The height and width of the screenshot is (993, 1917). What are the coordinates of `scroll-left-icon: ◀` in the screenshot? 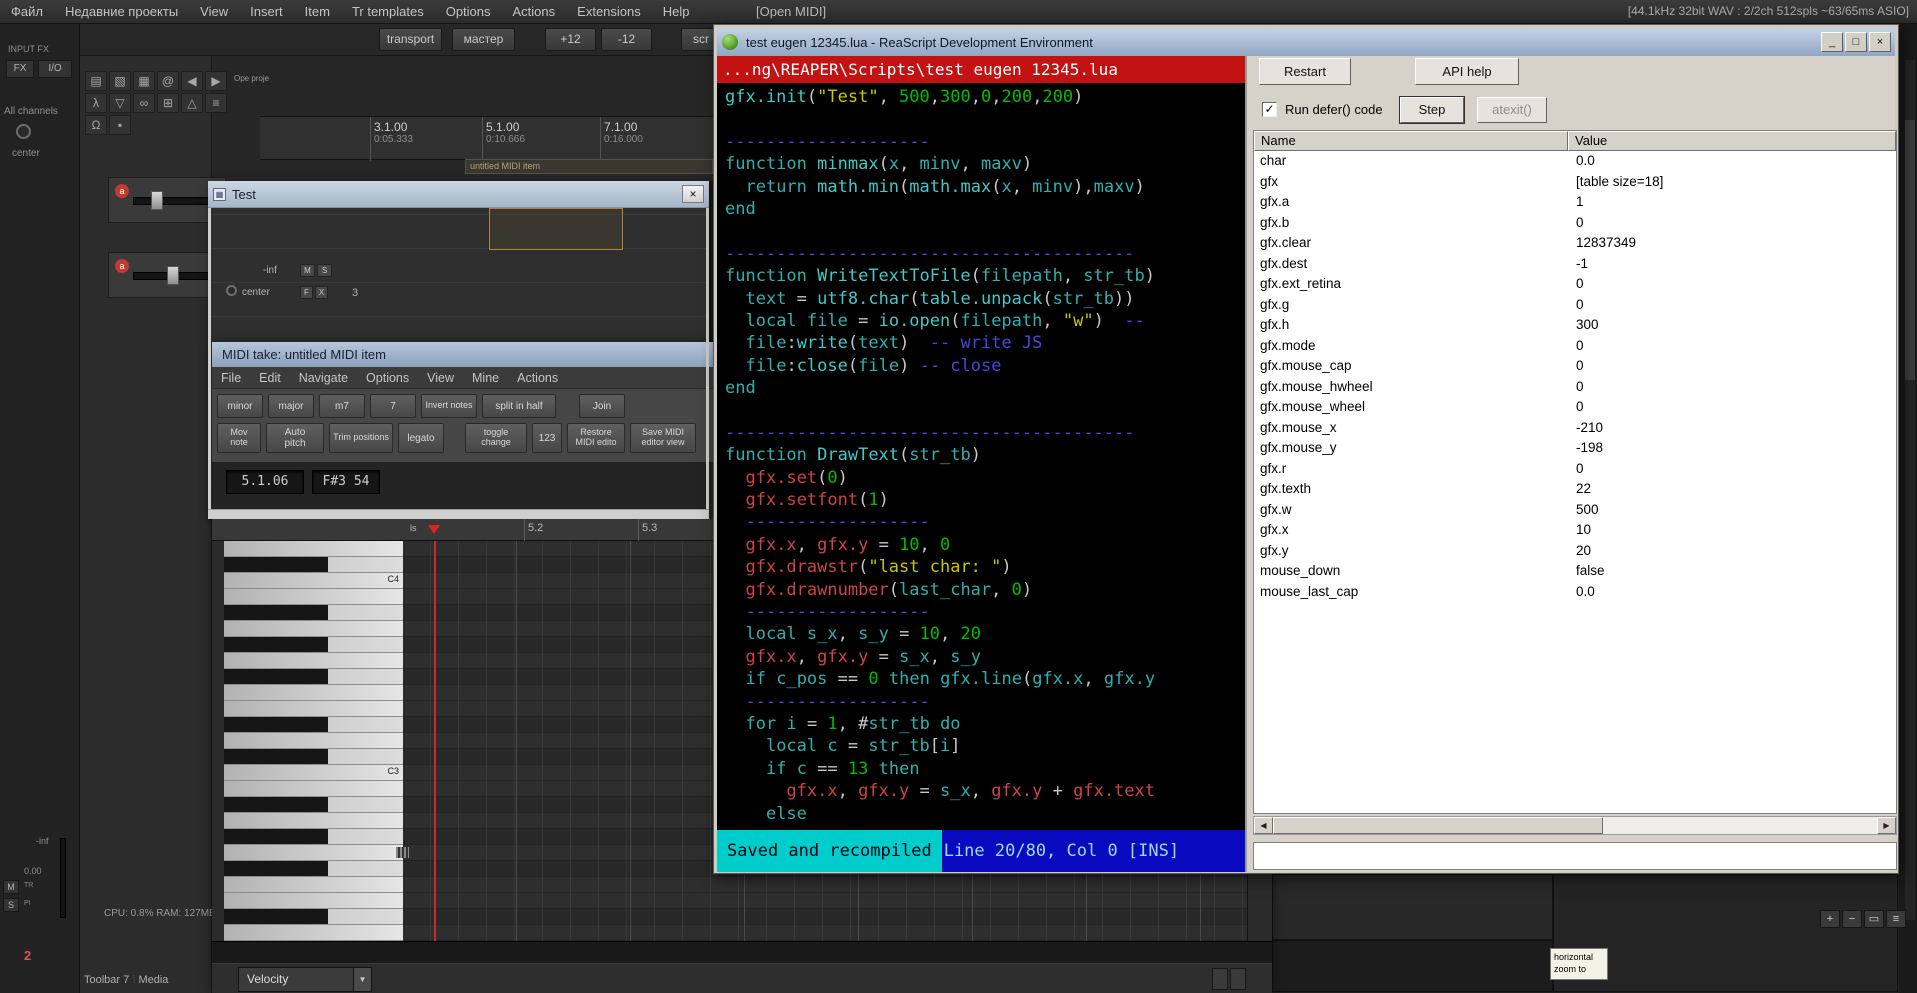 It's located at (1263, 825).